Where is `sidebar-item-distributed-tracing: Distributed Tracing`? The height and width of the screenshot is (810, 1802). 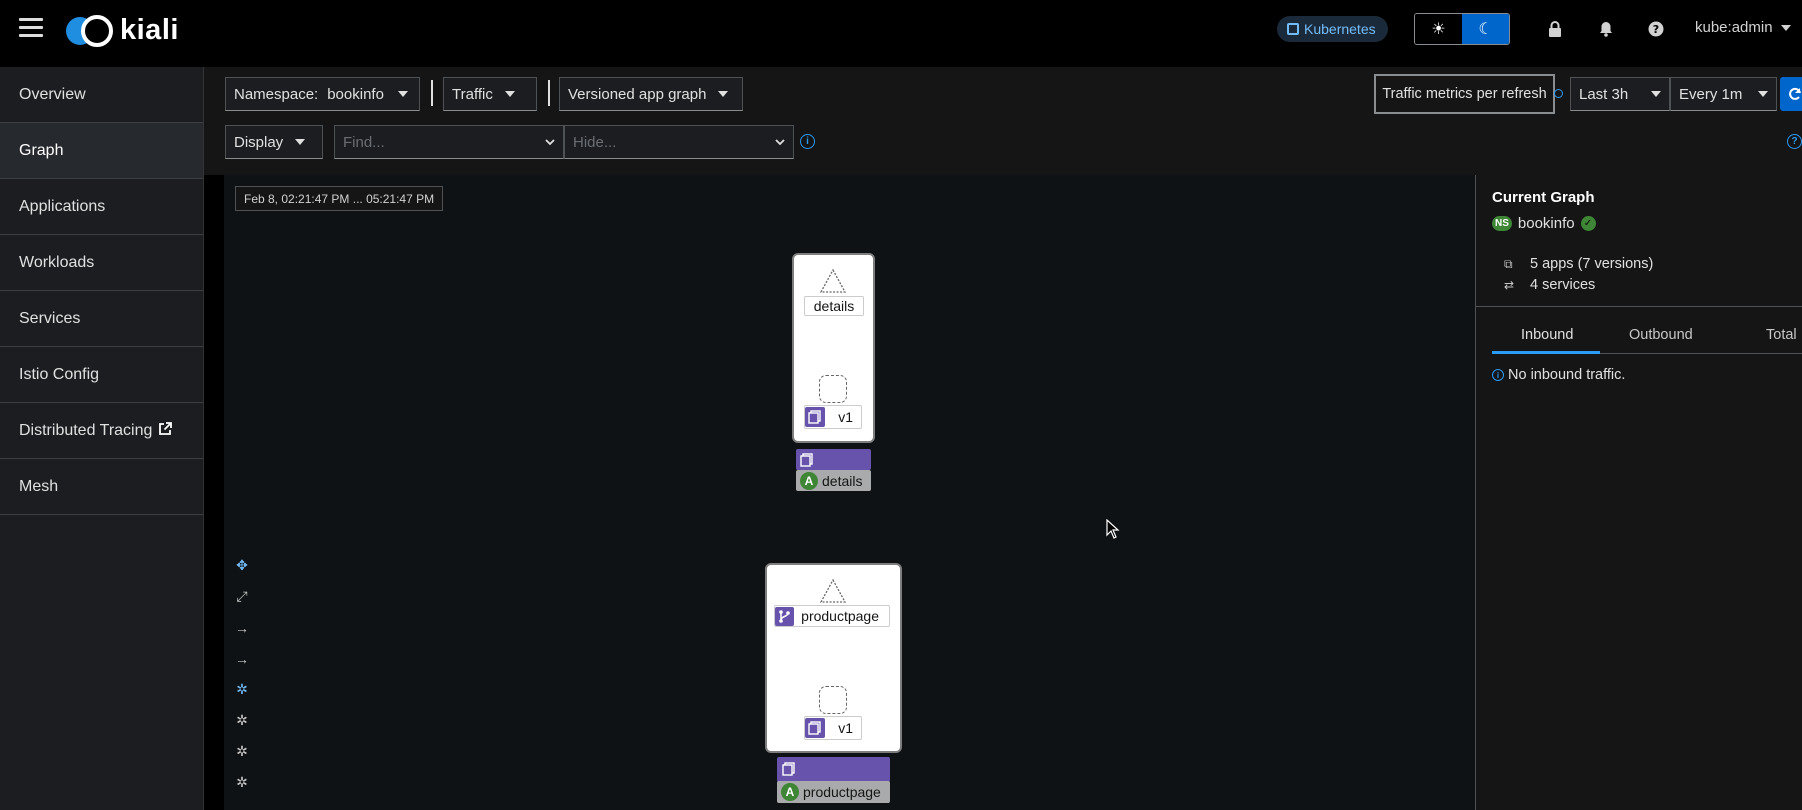 sidebar-item-distributed-tracing: Distributed Tracing is located at coordinates (101, 431).